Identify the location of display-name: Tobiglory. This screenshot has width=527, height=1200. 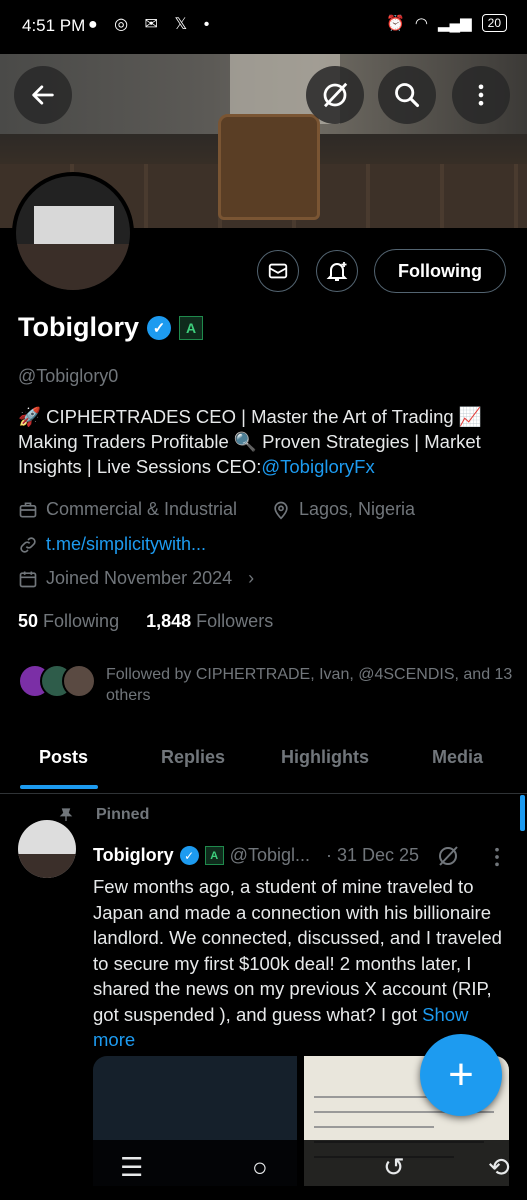
(78, 327).